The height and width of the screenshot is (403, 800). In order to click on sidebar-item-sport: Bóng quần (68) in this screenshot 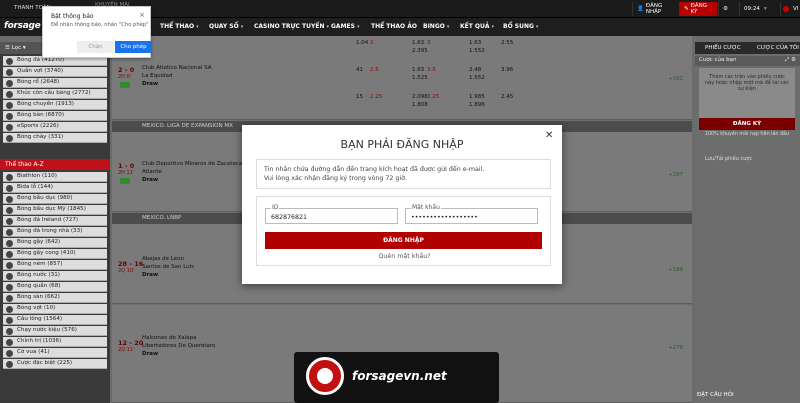, I will do `click(55, 287)`.